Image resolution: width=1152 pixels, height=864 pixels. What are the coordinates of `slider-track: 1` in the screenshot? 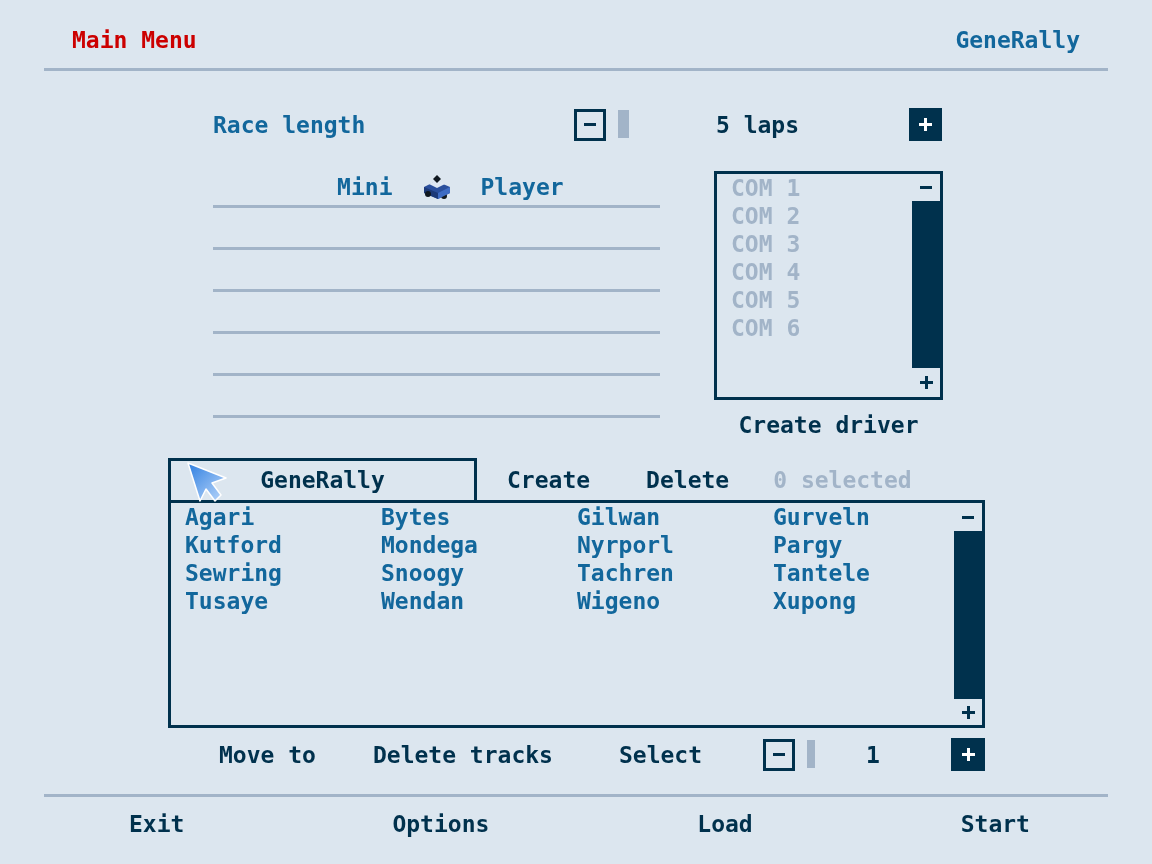 It's located at (873, 754).